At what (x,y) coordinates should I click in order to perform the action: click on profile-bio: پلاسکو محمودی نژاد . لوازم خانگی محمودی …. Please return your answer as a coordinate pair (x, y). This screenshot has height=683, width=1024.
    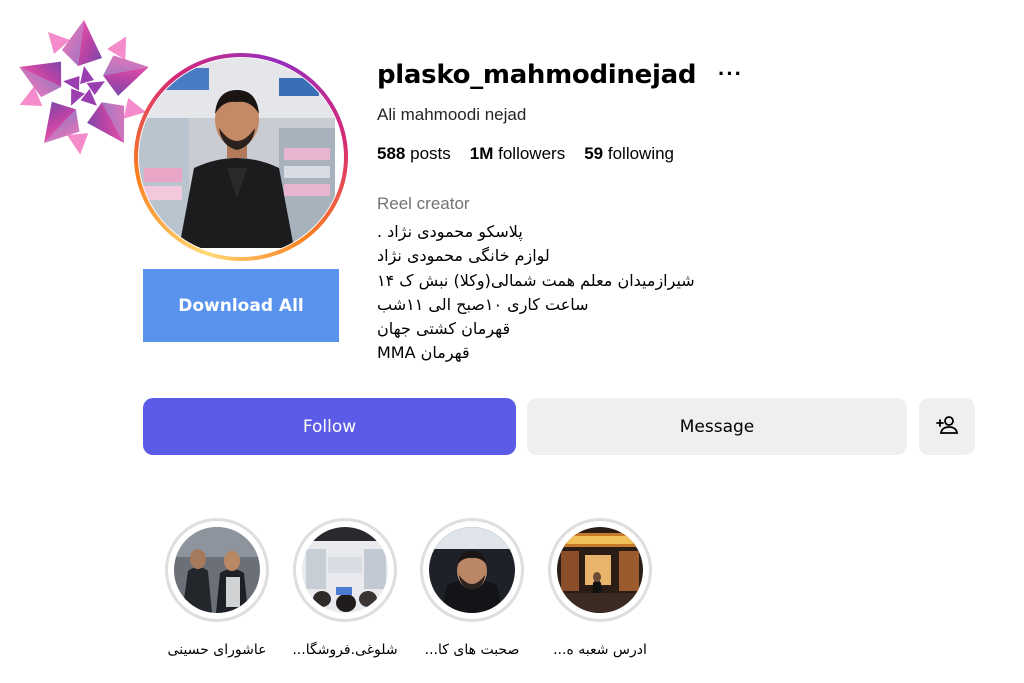
    Looking at the image, I should click on (536, 293).